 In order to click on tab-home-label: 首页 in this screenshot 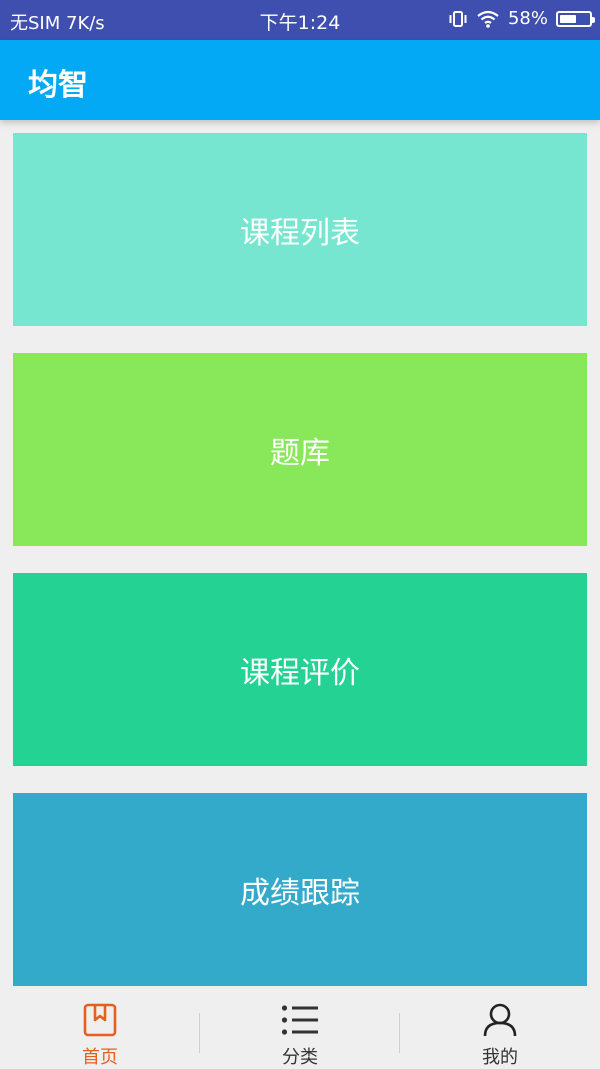, I will do `click(100, 1057)`.